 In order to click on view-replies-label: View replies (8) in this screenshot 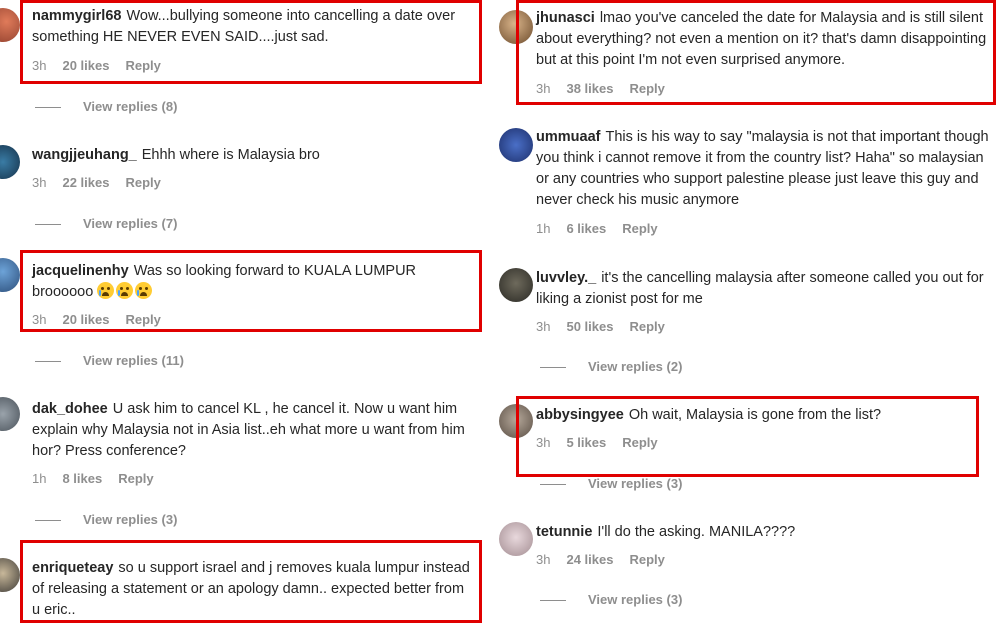, I will do `click(130, 106)`.